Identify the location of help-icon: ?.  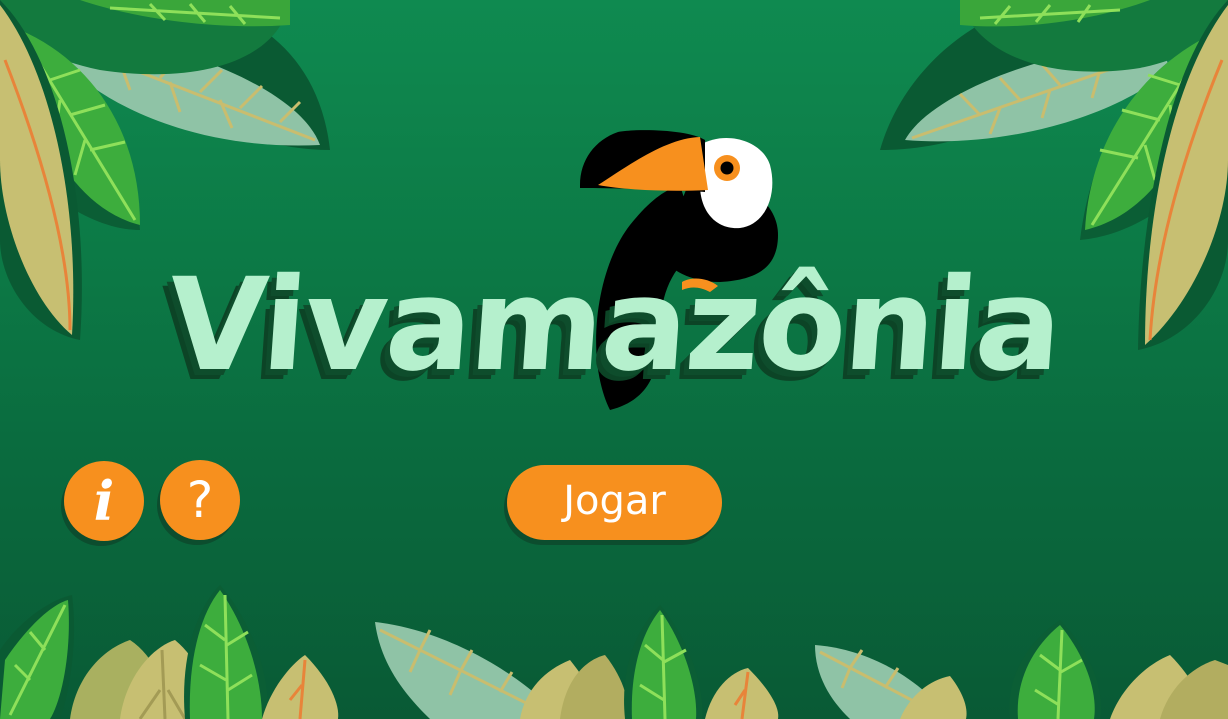
(200, 500).